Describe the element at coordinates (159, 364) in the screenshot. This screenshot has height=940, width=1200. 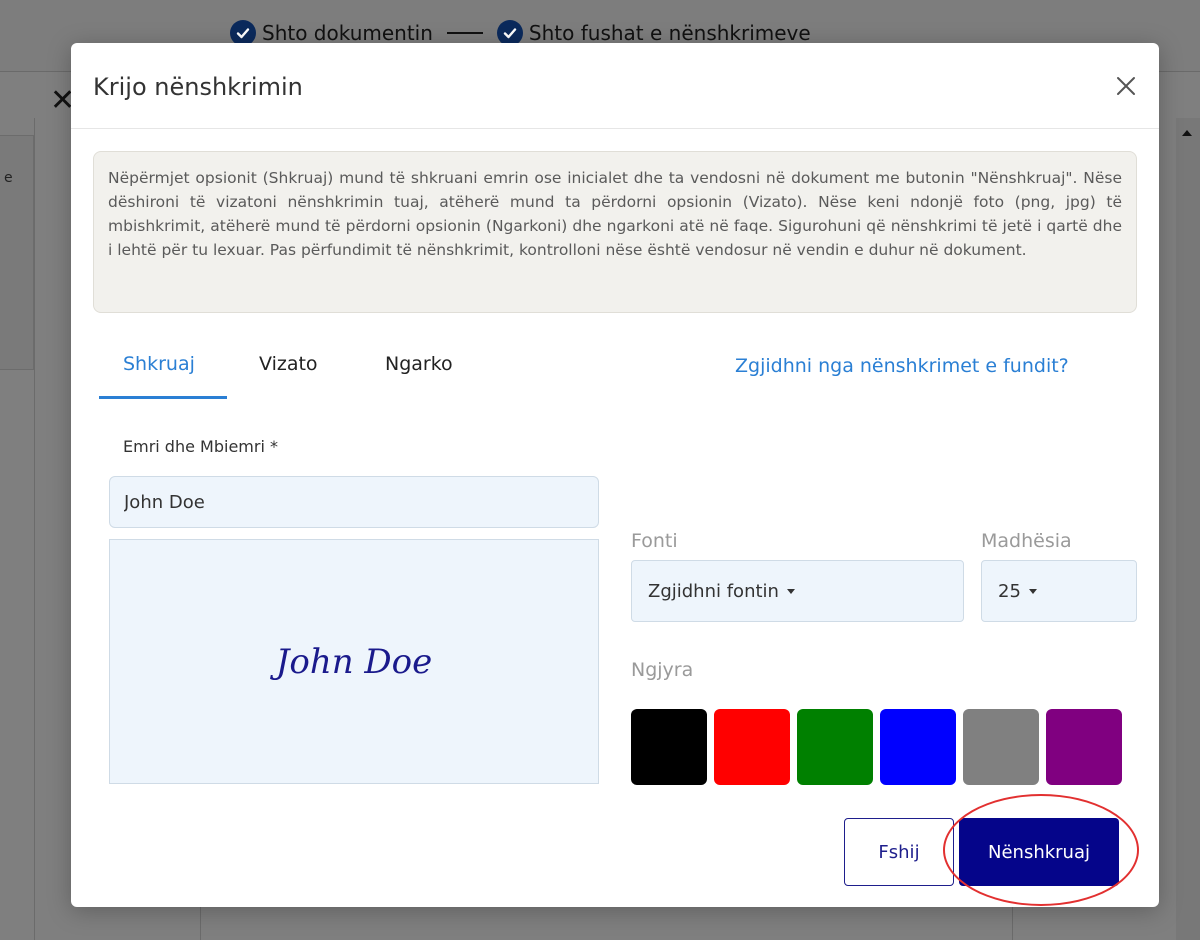
I see `tab-write: Shkruaj` at that location.